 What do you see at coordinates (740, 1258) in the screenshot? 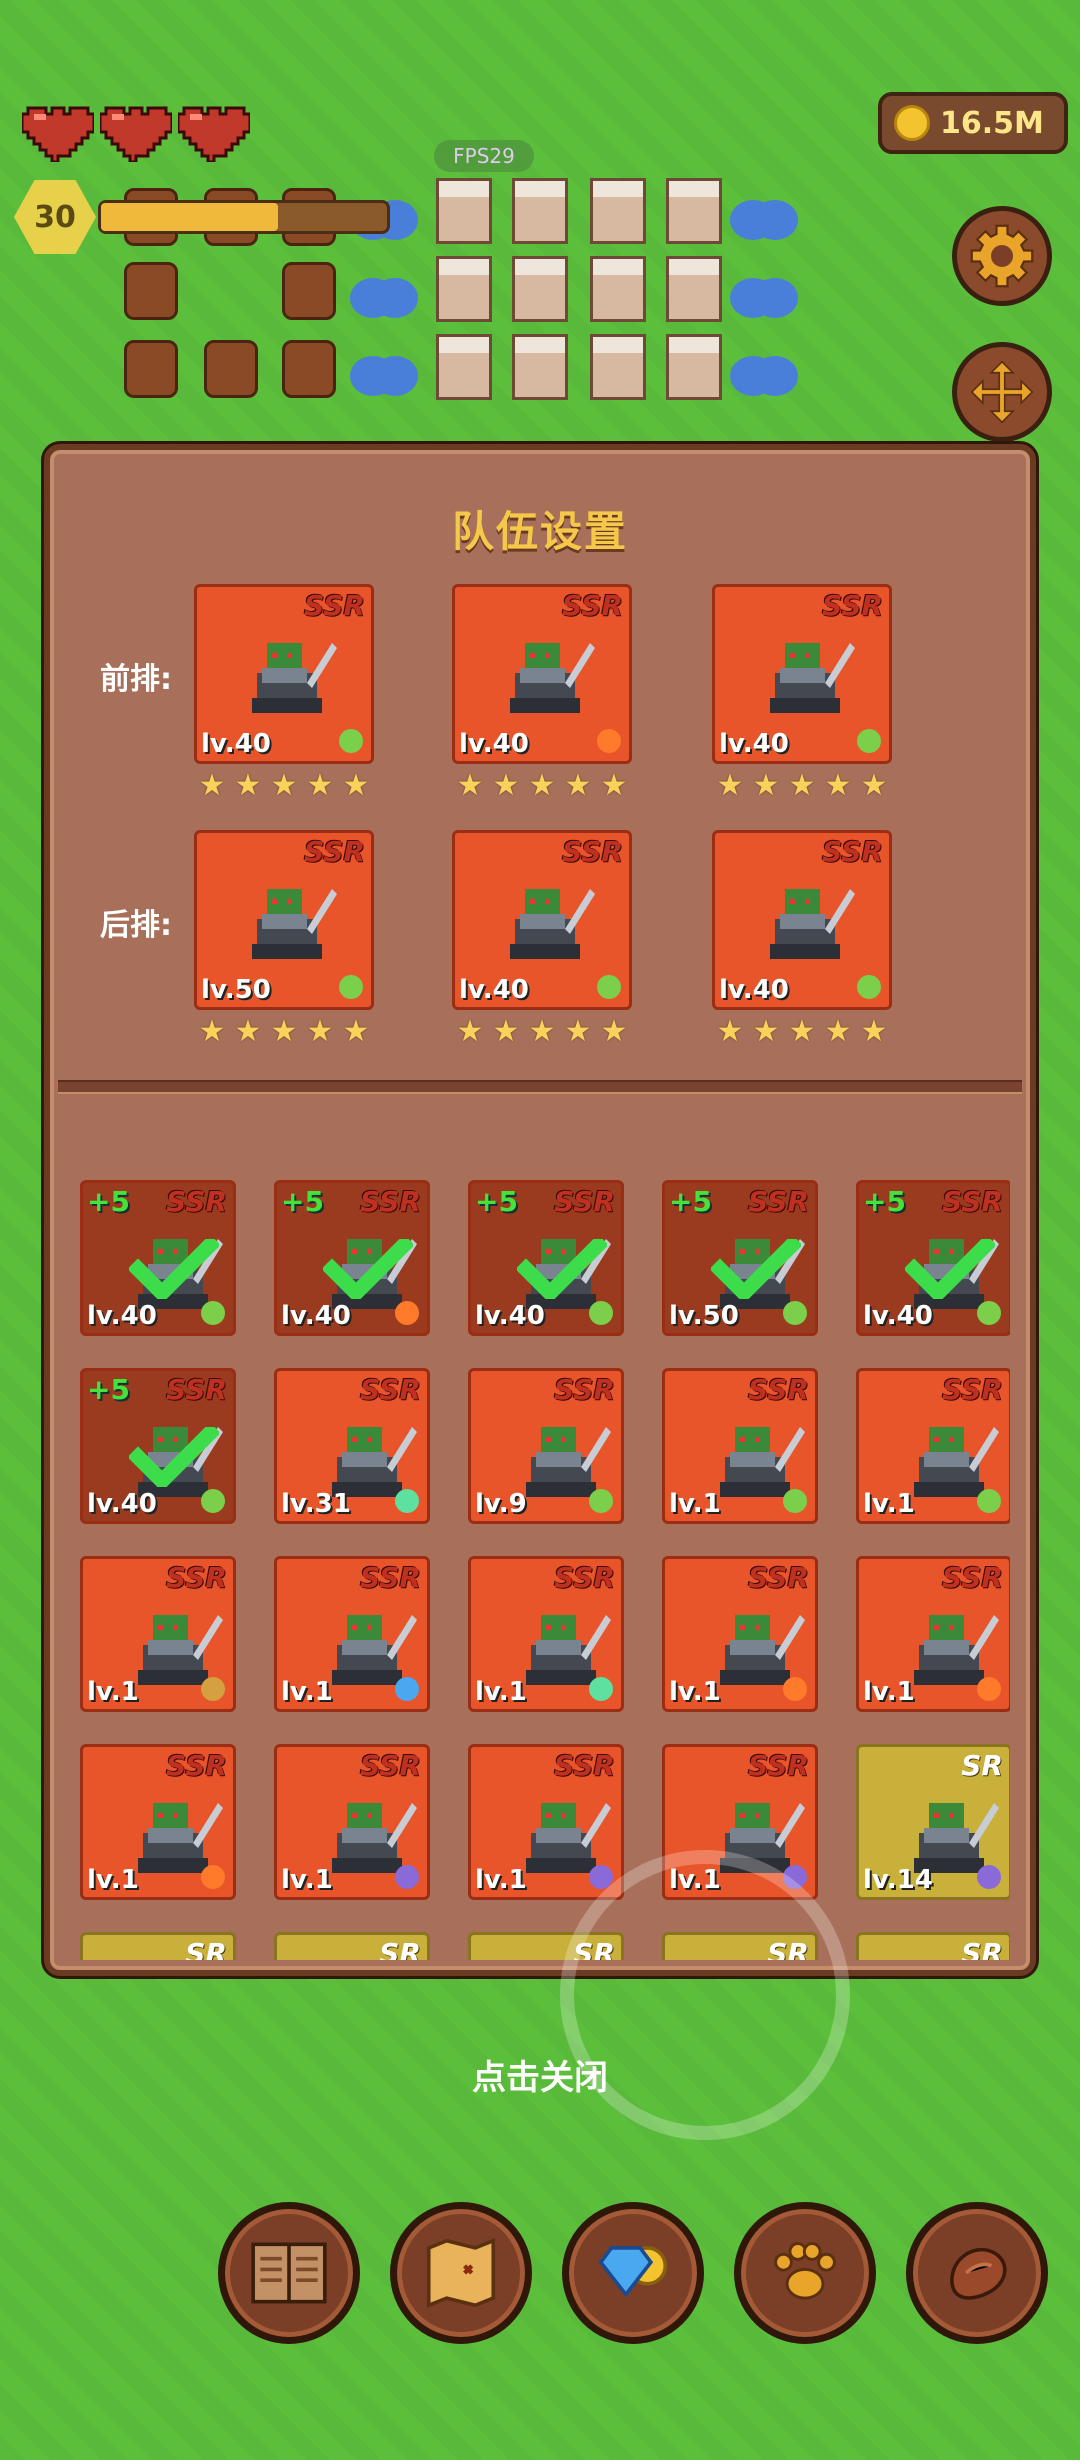
I see `roster-card: +5 SSR lv.50` at bounding box center [740, 1258].